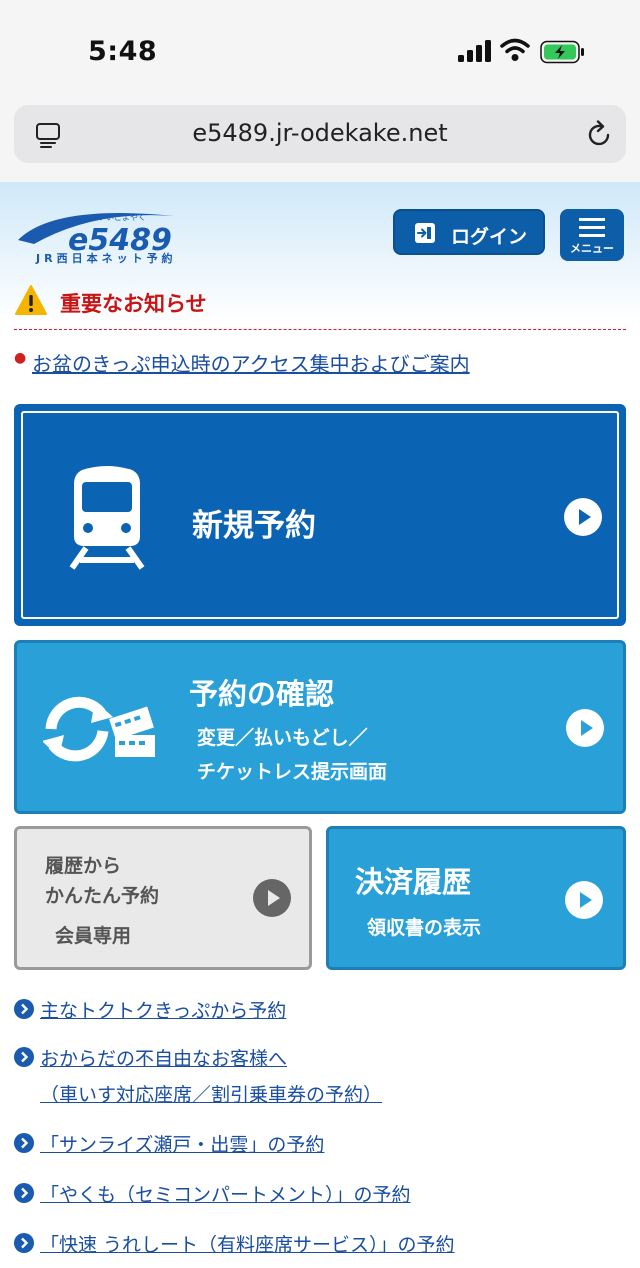 Image resolution: width=640 pixels, height=1268 pixels. I want to click on reload-icon, so click(599, 134).